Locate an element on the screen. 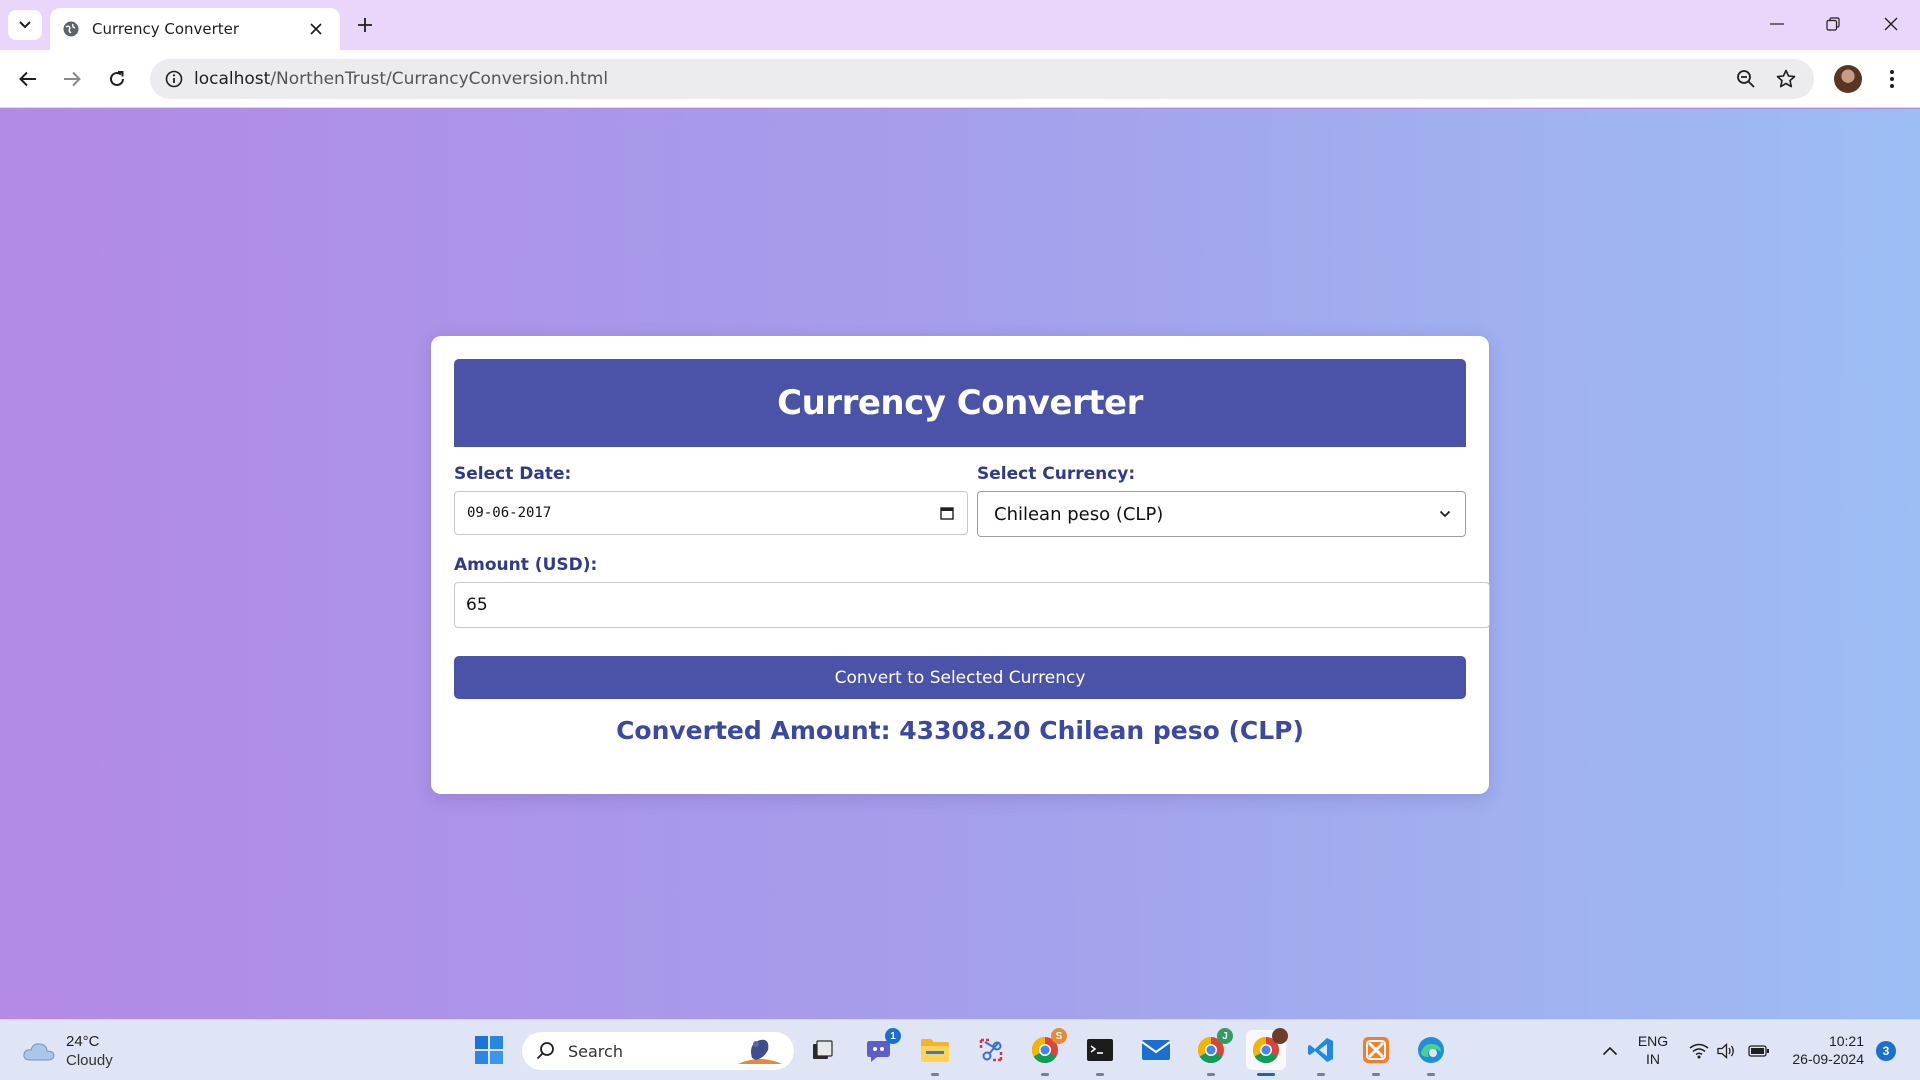  snipping-tool-button is located at coordinates (991, 1050).